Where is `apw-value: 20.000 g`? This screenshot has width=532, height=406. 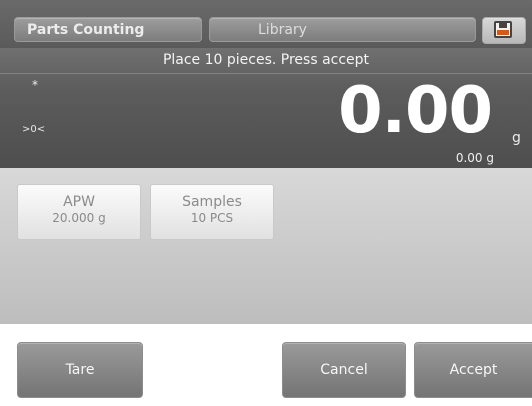 apw-value: 20.000 g is located at coordinates (79, 218).